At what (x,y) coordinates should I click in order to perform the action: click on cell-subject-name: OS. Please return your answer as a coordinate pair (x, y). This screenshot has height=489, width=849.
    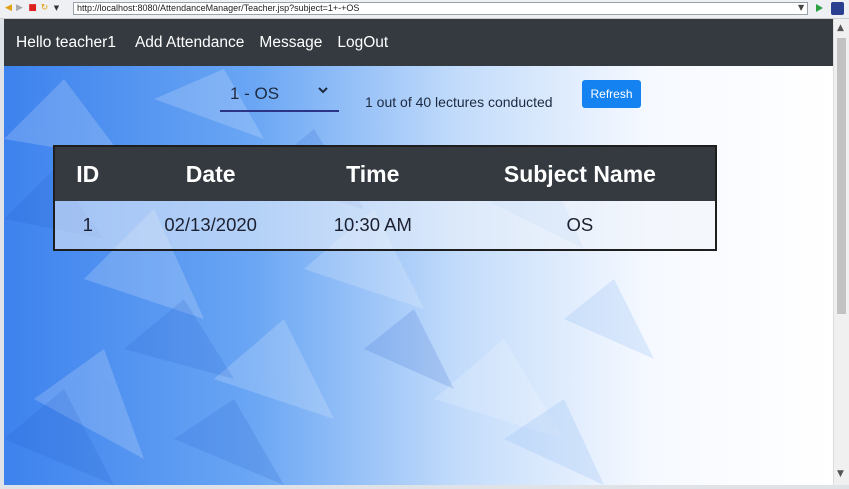
    Looking at the image, I should click on (580, 225).